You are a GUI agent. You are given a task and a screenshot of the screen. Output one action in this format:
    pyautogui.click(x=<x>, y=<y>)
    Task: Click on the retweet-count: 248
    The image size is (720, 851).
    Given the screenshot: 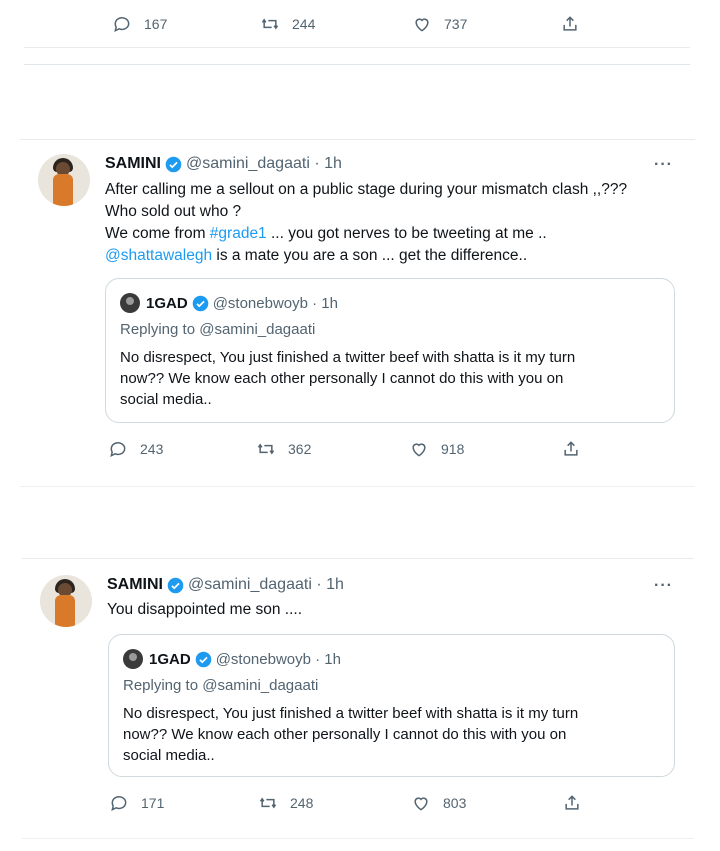 What is the action you would take?
    pyautogui.click(x=302, y=803)
    